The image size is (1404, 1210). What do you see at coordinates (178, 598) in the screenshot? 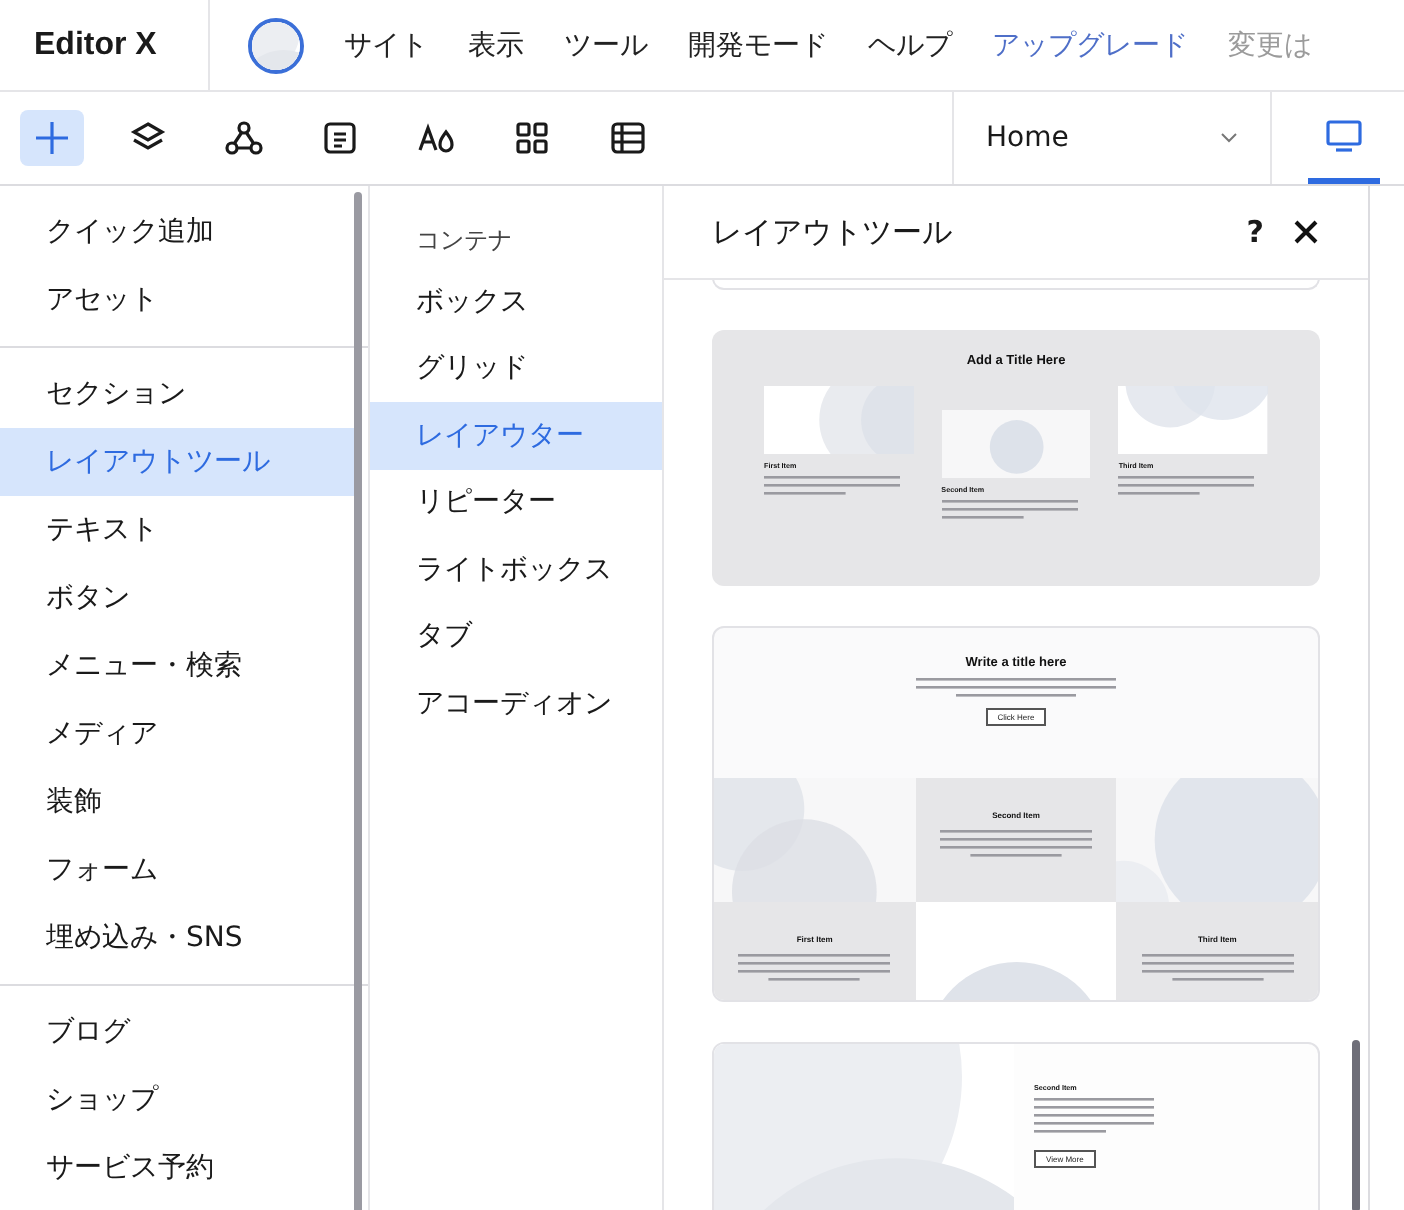
I see `category-item: ボタン` at bounding box center [178, 598].